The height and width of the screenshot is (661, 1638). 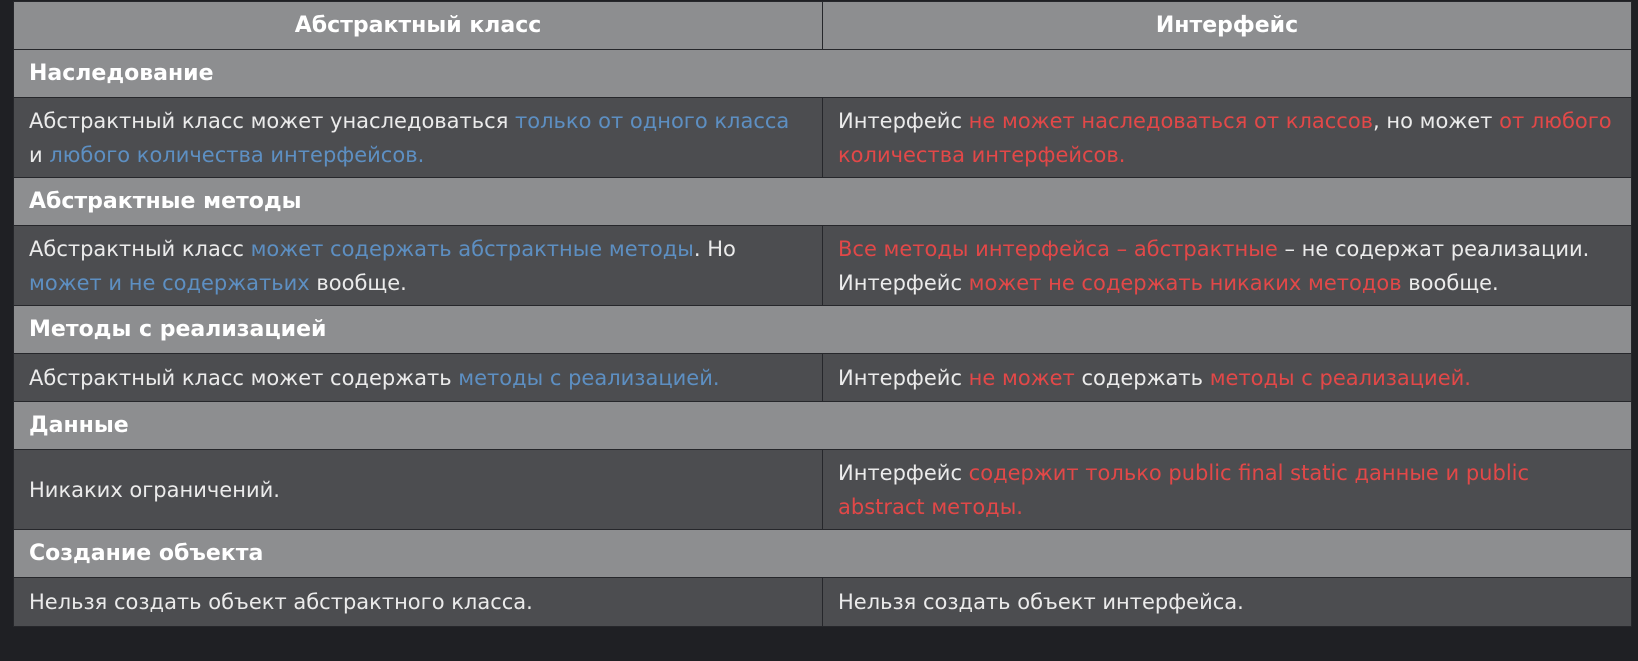 I want to click on highlight-text: может и не содержатьих, so click(x=169, y=282).